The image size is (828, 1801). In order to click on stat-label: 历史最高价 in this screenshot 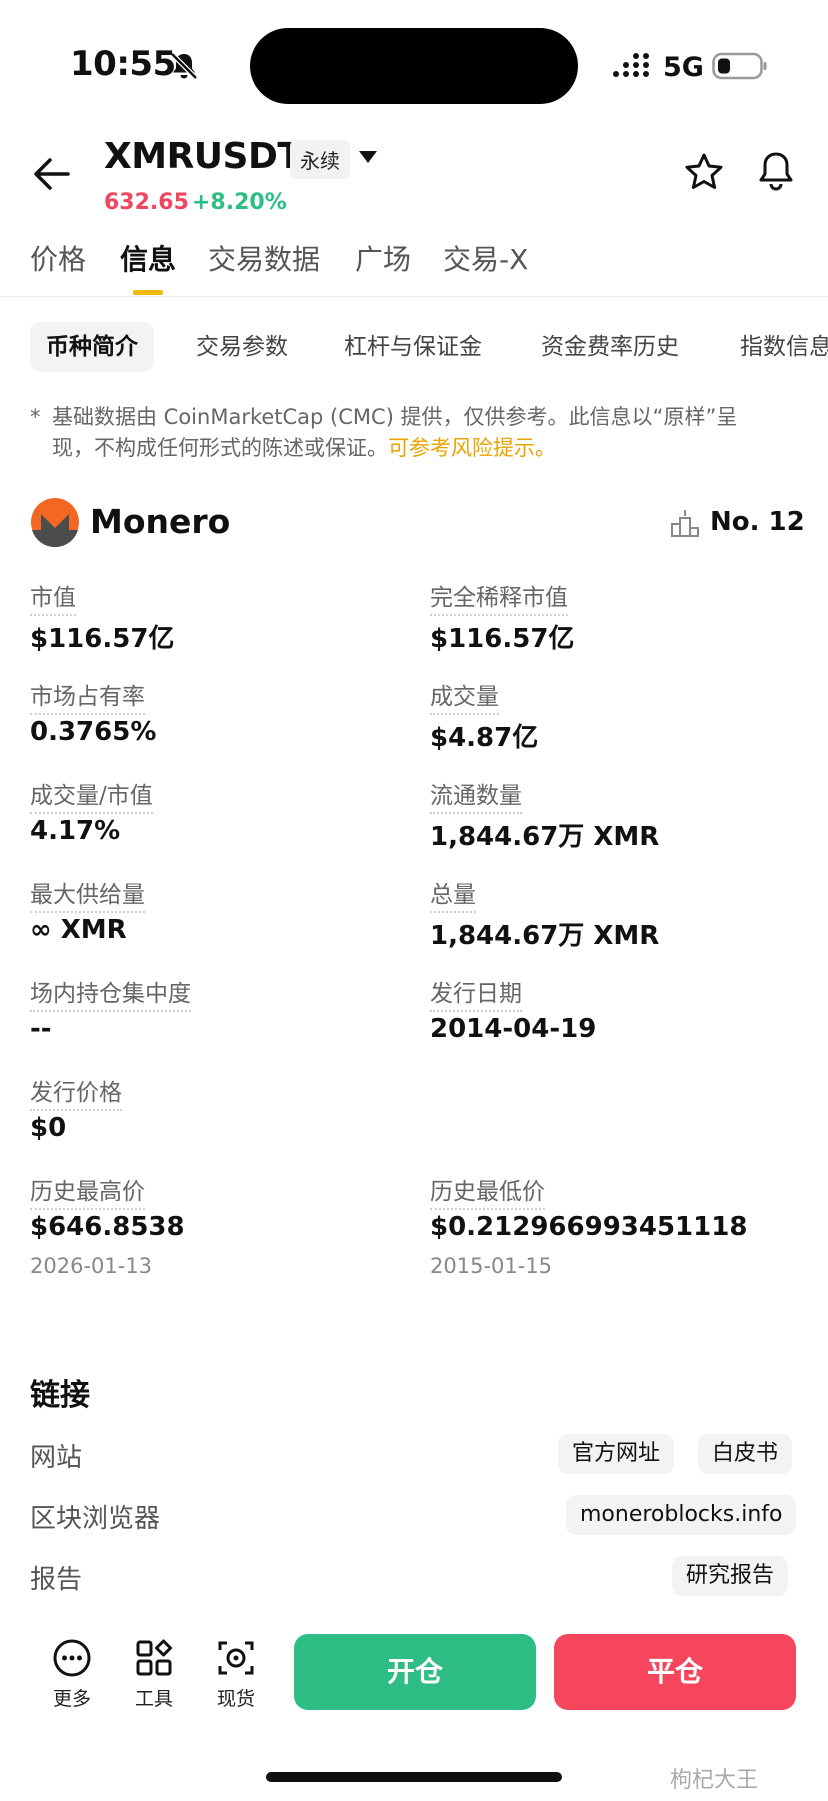, I will do `click(87, 1194)`.